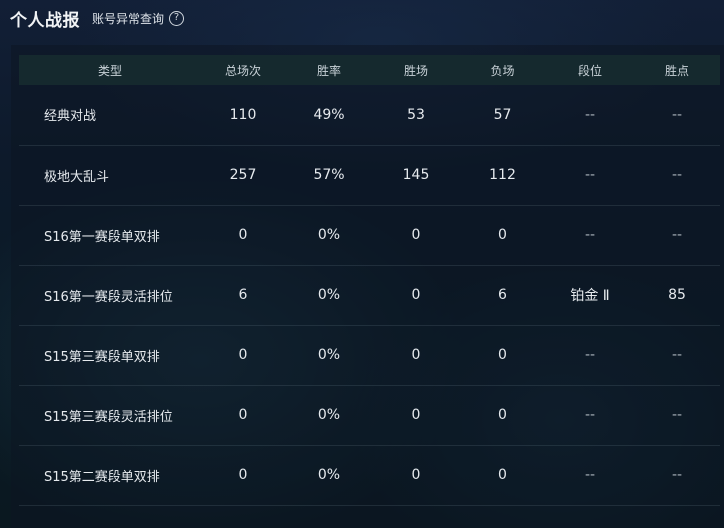  Describe the element at coordinates (329, 114) in the screenshot. I see `cell-win-rate: 49%` at that location.